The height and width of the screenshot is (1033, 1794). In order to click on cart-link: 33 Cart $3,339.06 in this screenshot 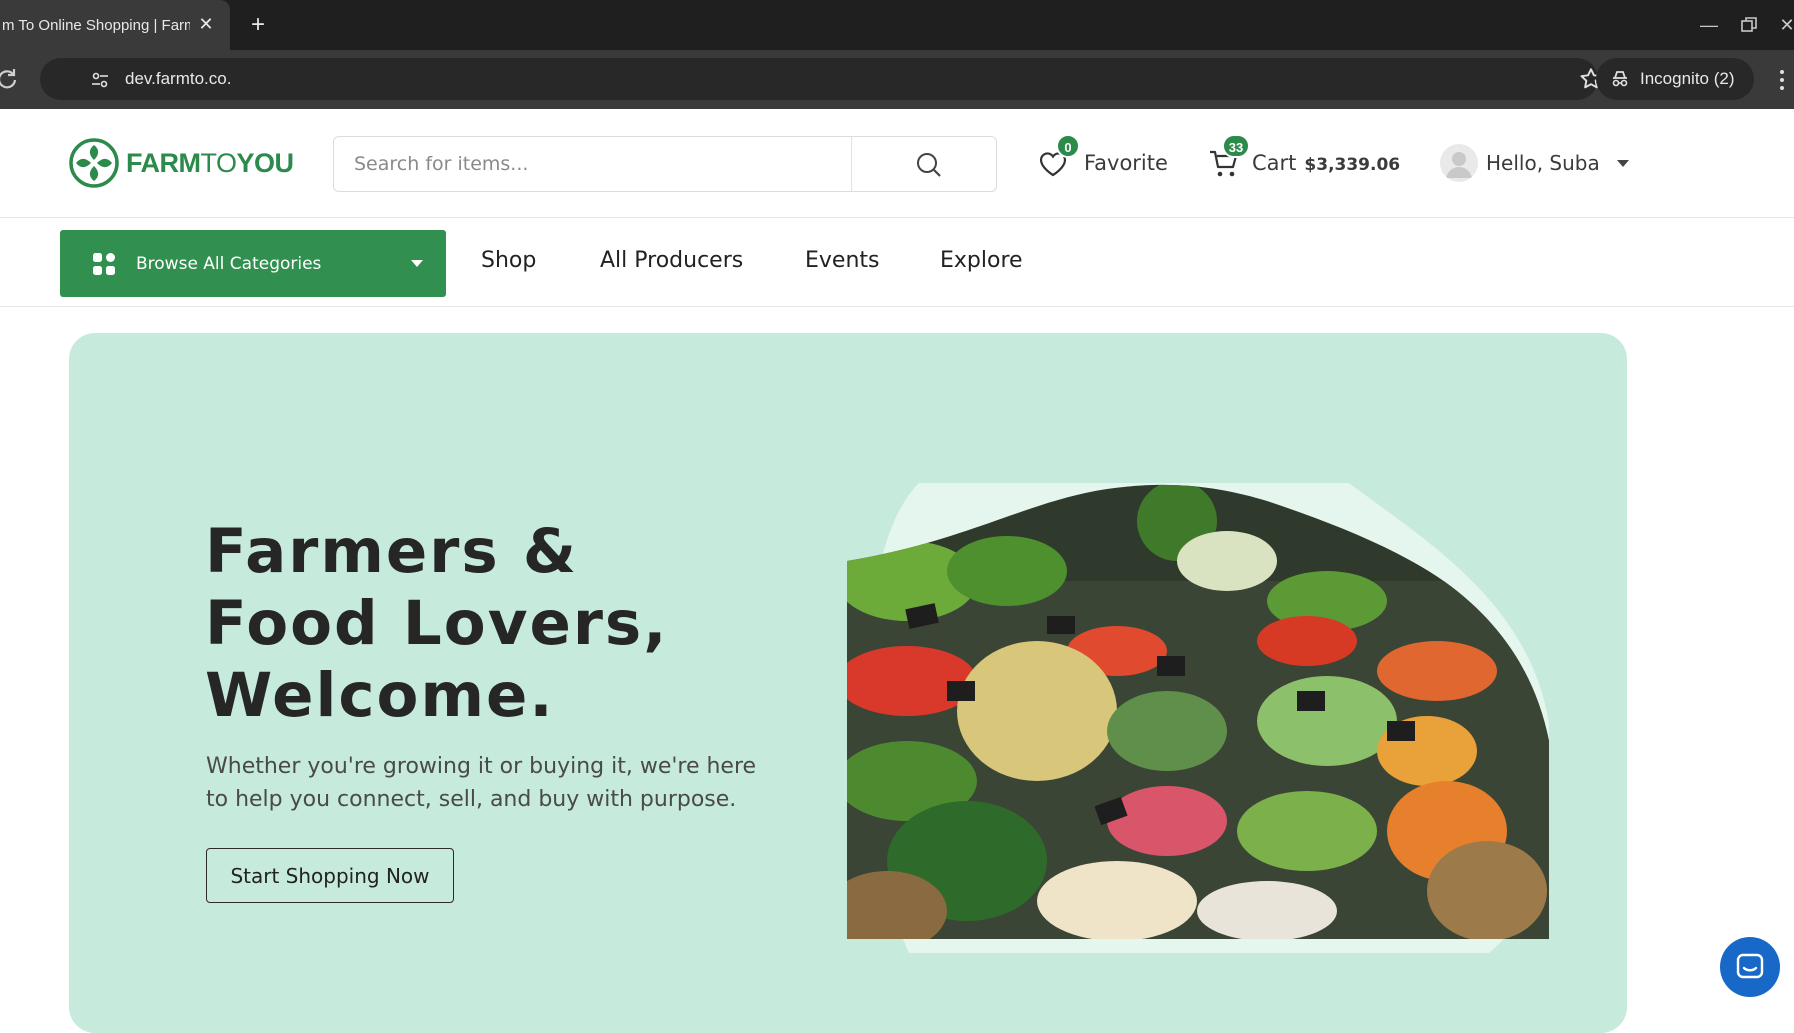, I will do `click(1304, 161)`.